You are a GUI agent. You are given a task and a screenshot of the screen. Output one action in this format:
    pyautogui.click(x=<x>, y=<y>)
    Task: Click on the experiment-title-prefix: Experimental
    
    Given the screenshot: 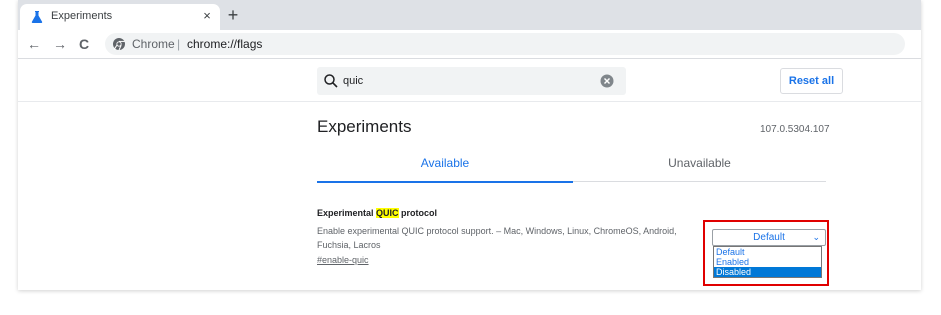 What is the action you would take?
    pyautogui.click(x=347, y=213)
    